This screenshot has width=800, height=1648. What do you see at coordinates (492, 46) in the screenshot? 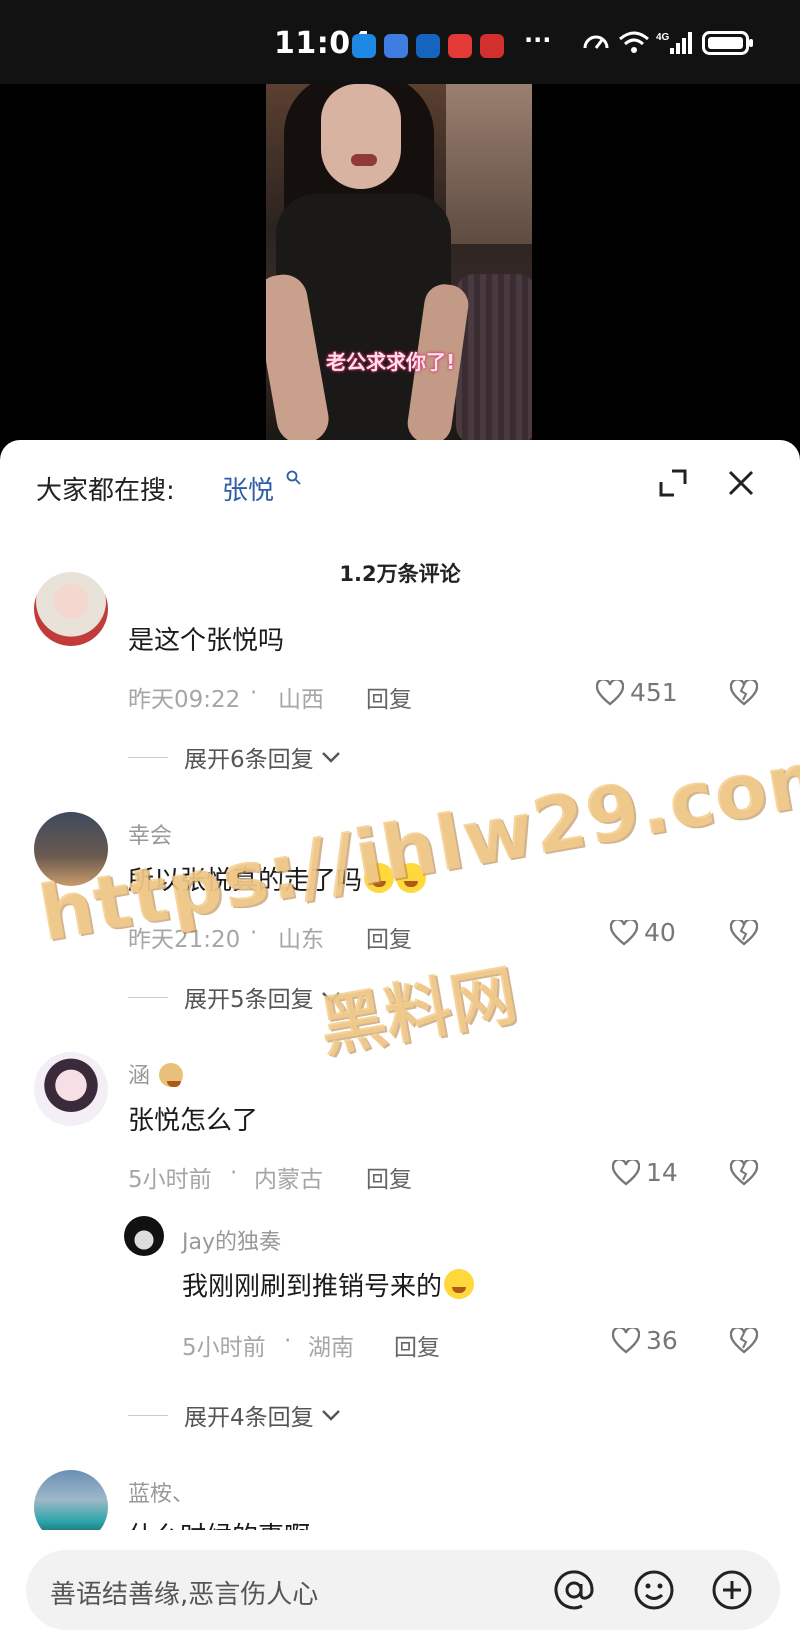
I see `shop-app-icon` at bounding box center [492, 46].